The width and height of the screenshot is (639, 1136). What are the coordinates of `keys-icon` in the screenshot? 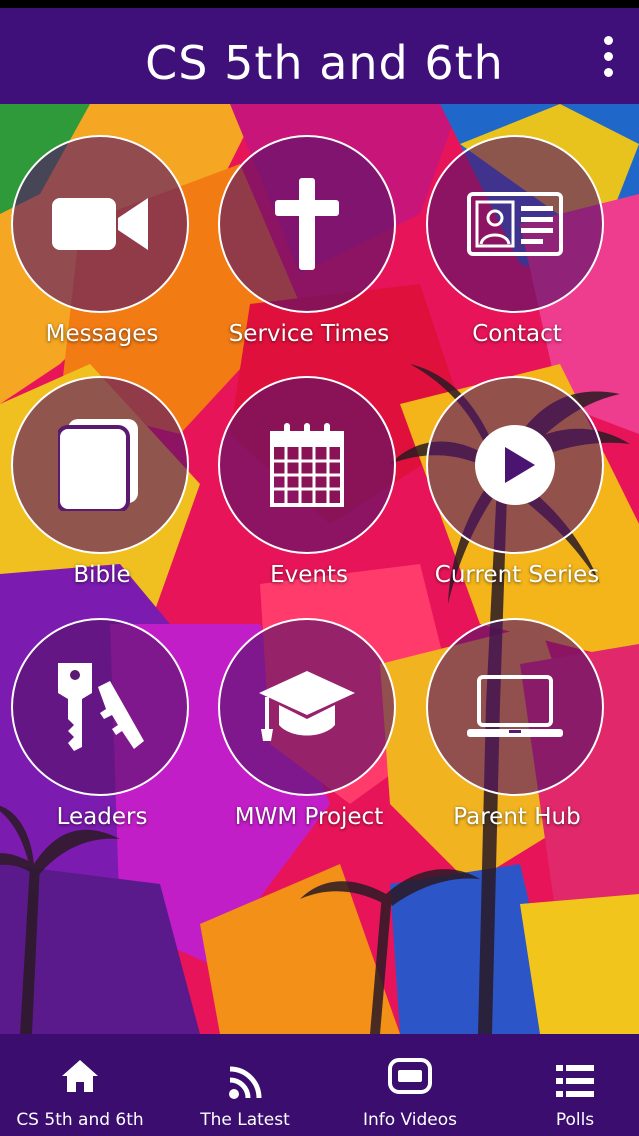 It's located at (101, 707).